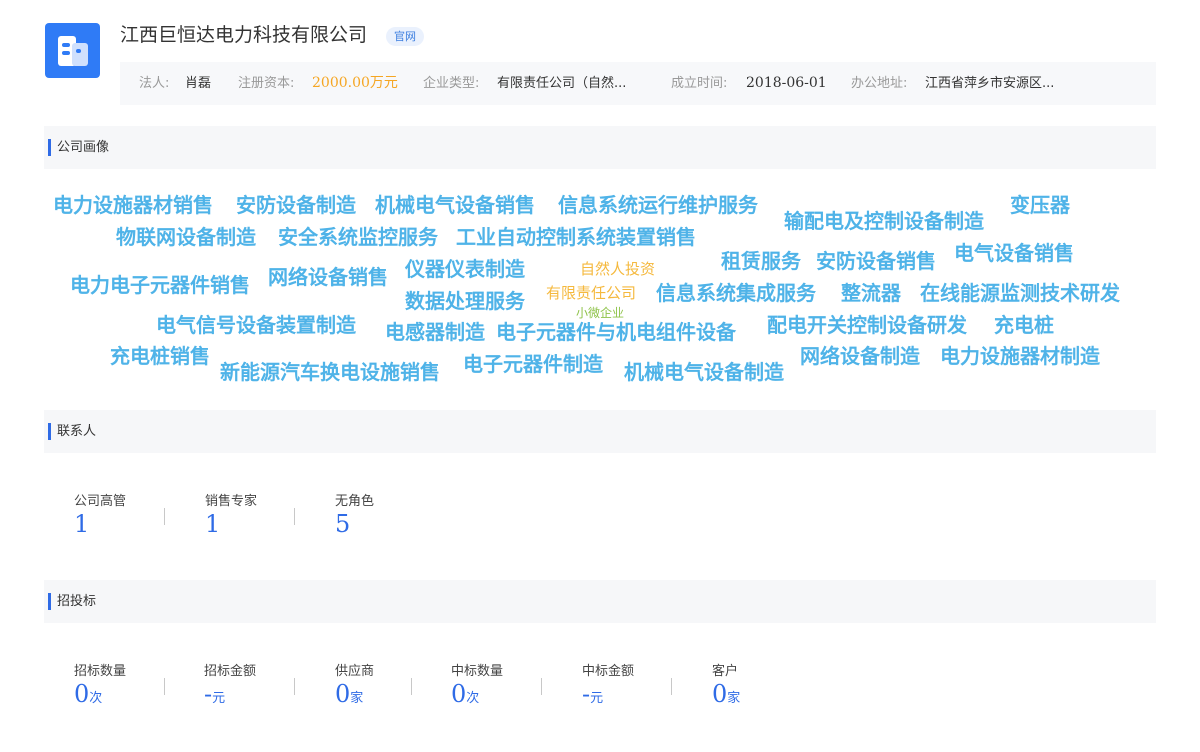  What do you see at coordinates (77, 431) in the screenshot?
I see `contacts-section-title: 联系人` at bounding box center [77, 431].